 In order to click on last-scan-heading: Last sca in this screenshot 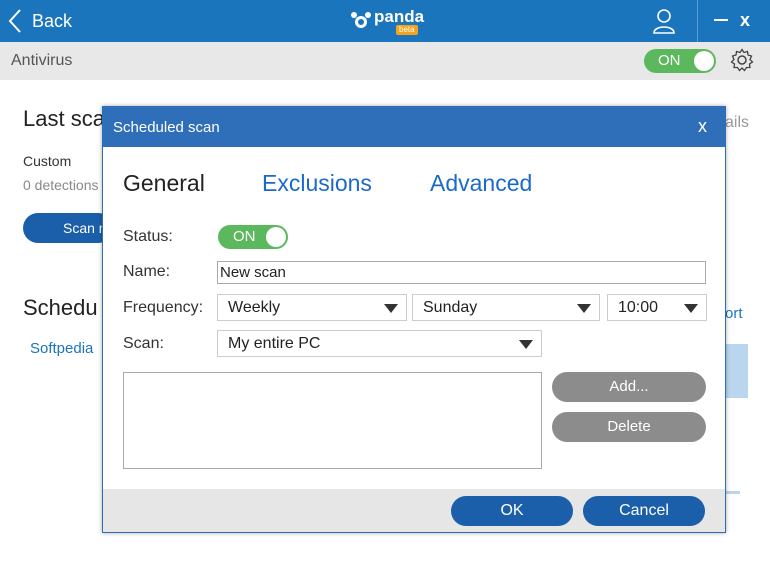, I will do `click(64, 118)`.